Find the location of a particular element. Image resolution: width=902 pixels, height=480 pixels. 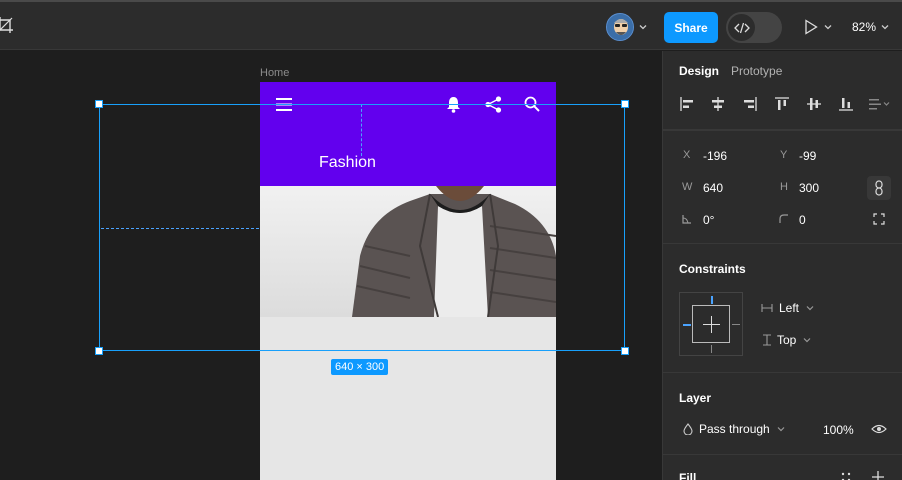

constraint-bottom is located at coordinates (711, 349).